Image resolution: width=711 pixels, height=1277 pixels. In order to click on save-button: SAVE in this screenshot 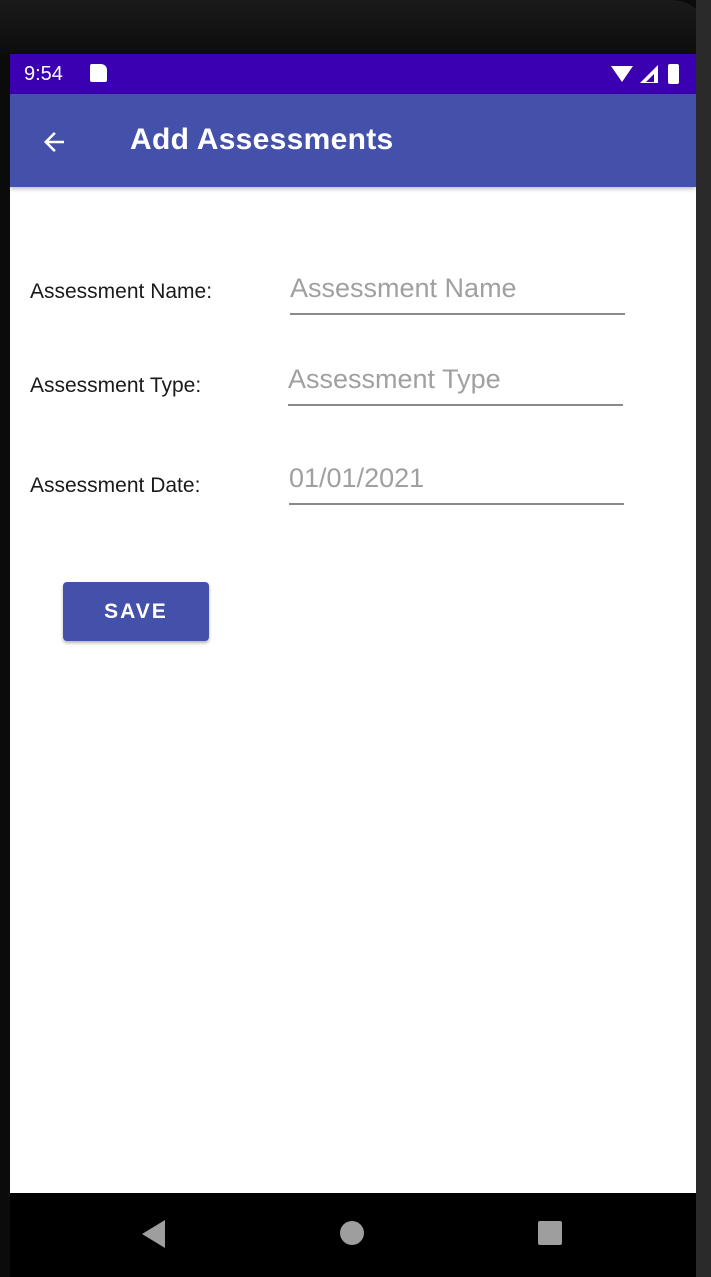, I will do `click(136, 611)`.